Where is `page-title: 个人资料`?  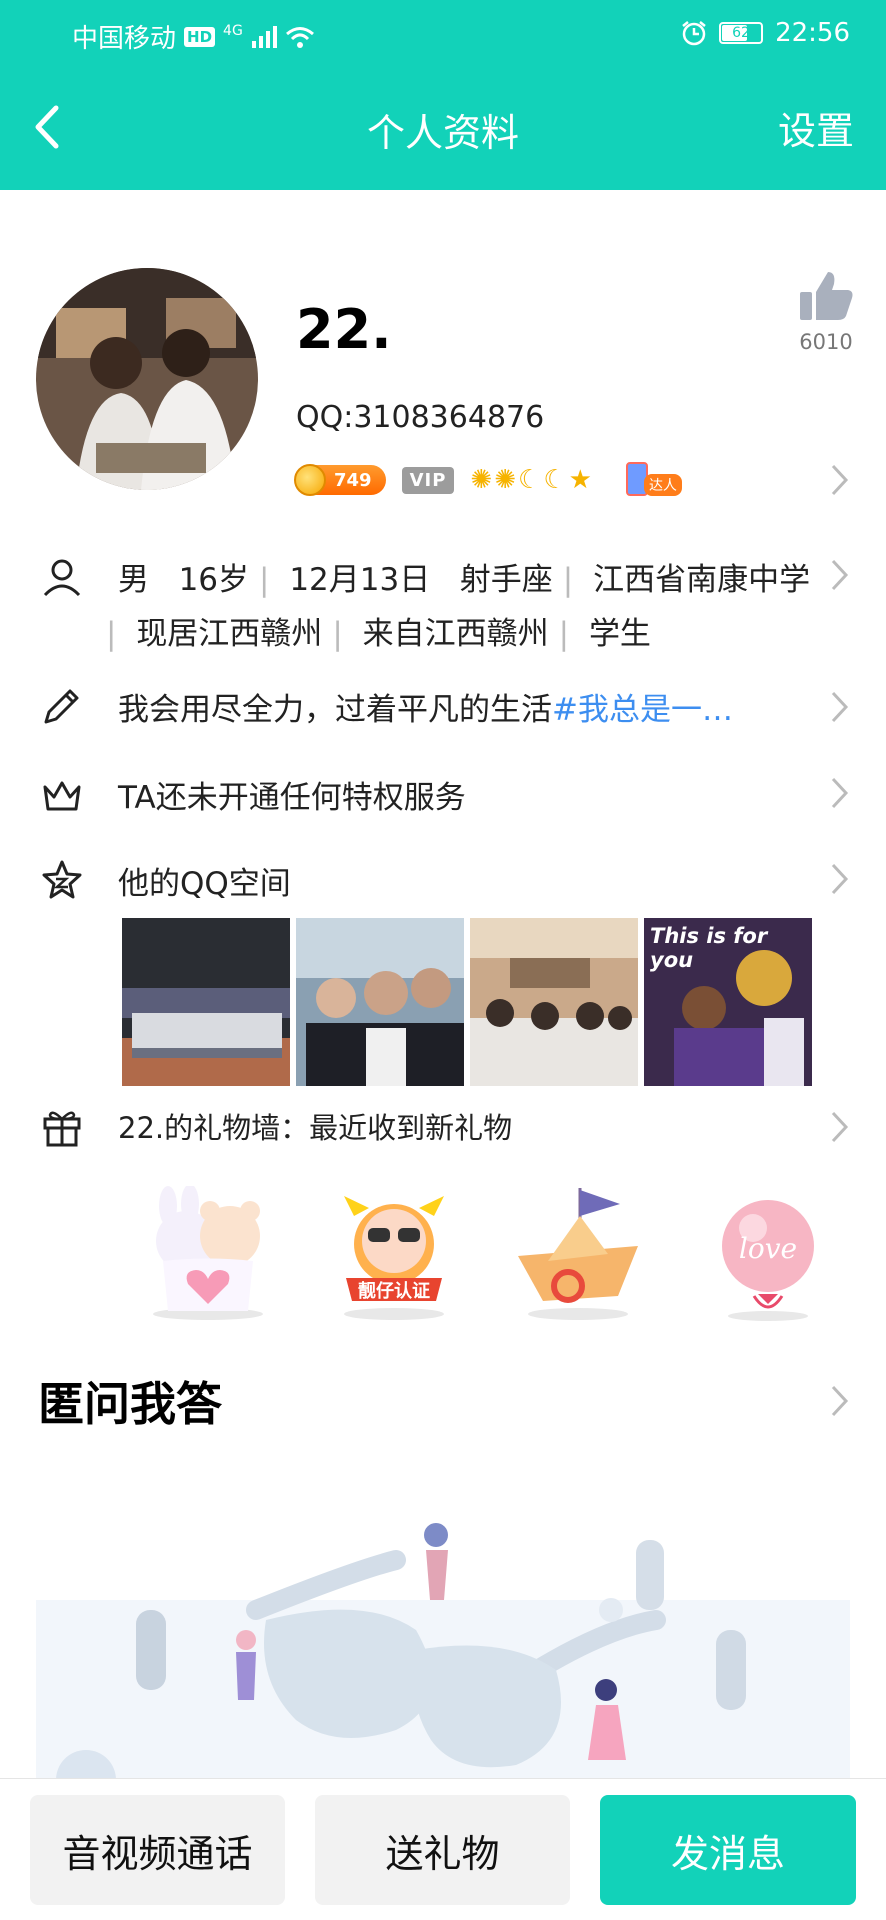
page-title: 个人资料 is located at coordinates (442, 133).